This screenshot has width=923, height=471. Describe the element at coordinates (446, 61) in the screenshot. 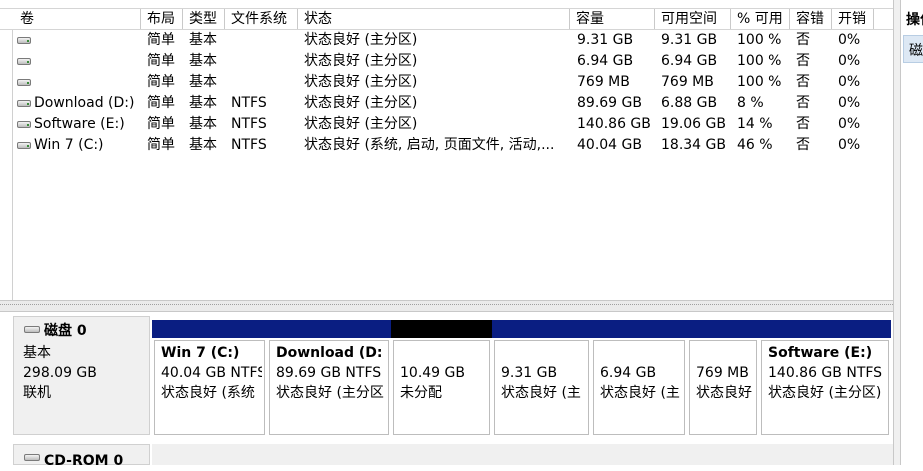

I see `volume-row: 简单 基本 状态良好 (主分区) 6.94 GB 6.94 GB 100 % 否 0%` at that location.